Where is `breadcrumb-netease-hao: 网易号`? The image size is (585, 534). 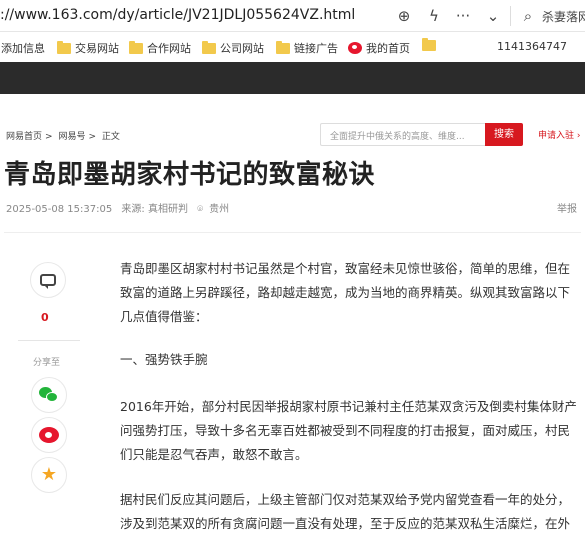
breadcrumb-netease-hao: 网易号 is located at coordinates (71, 137).